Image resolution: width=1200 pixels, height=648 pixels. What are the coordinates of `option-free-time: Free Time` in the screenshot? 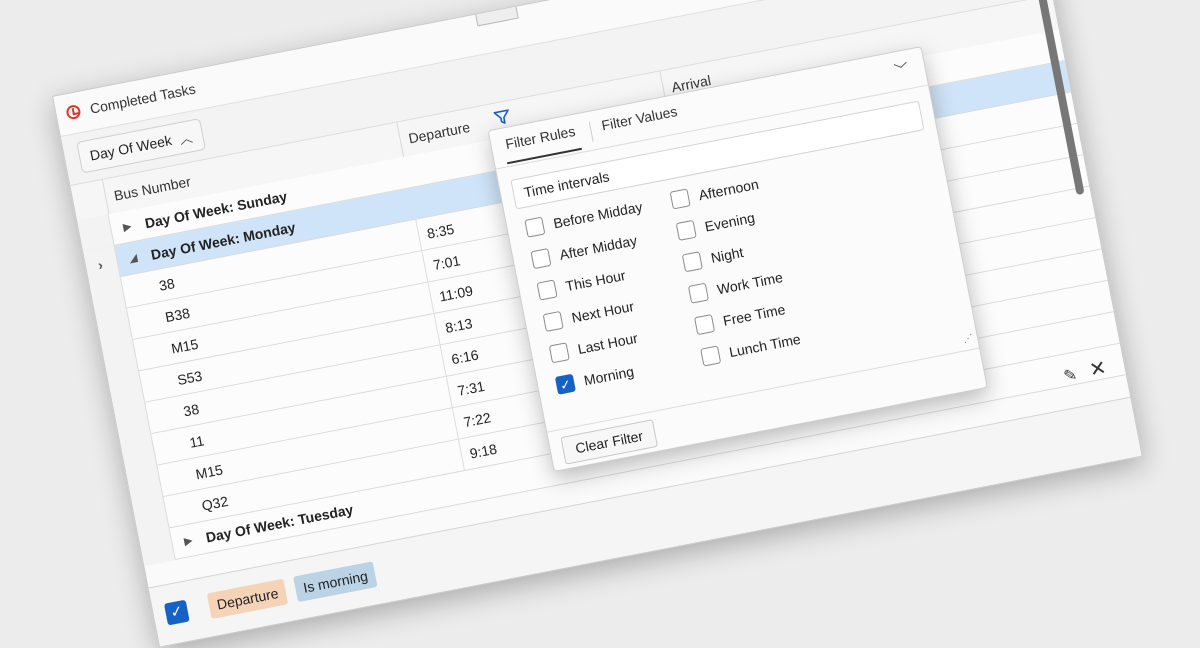 It's located at (740, 320).